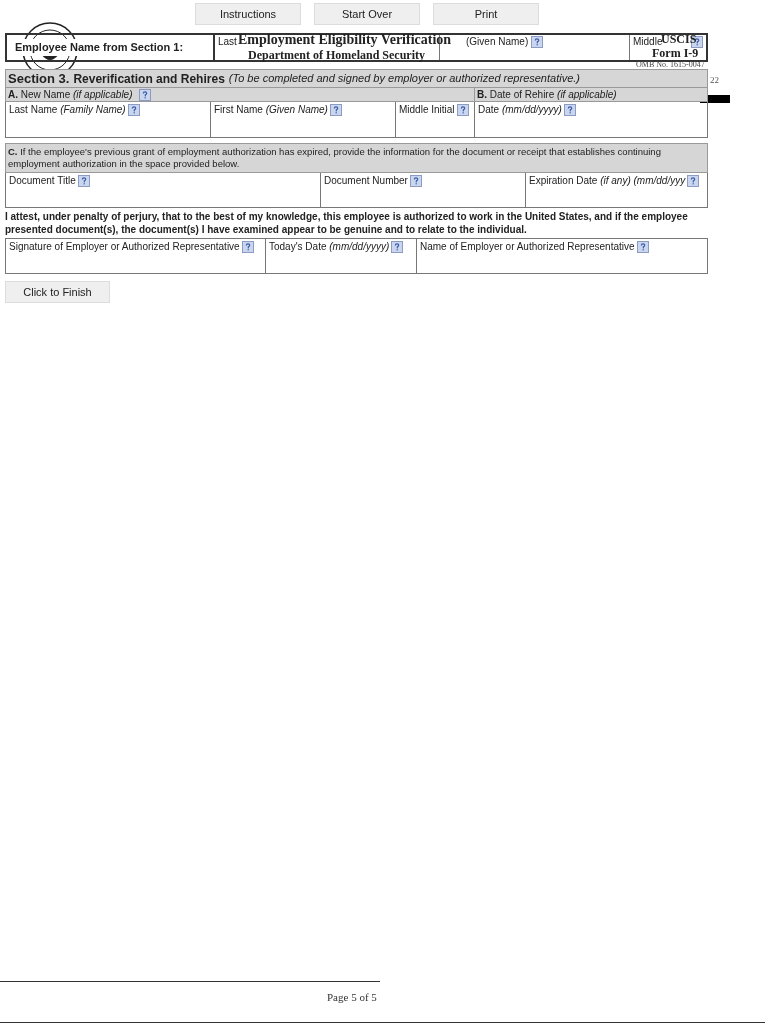 This screenshot has width=765, height=1024. Describe the element at coordinates (675, 53) in the screenshot. I see `form-number: Form I-9` at that location.